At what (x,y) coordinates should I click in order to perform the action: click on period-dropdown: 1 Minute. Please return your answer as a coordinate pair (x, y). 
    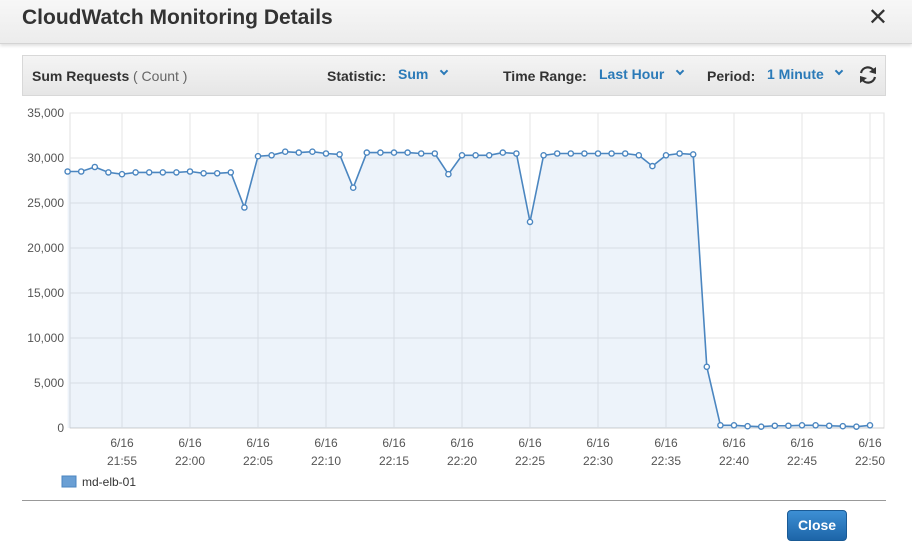
    Looking at the image, I should click on (795, 74).